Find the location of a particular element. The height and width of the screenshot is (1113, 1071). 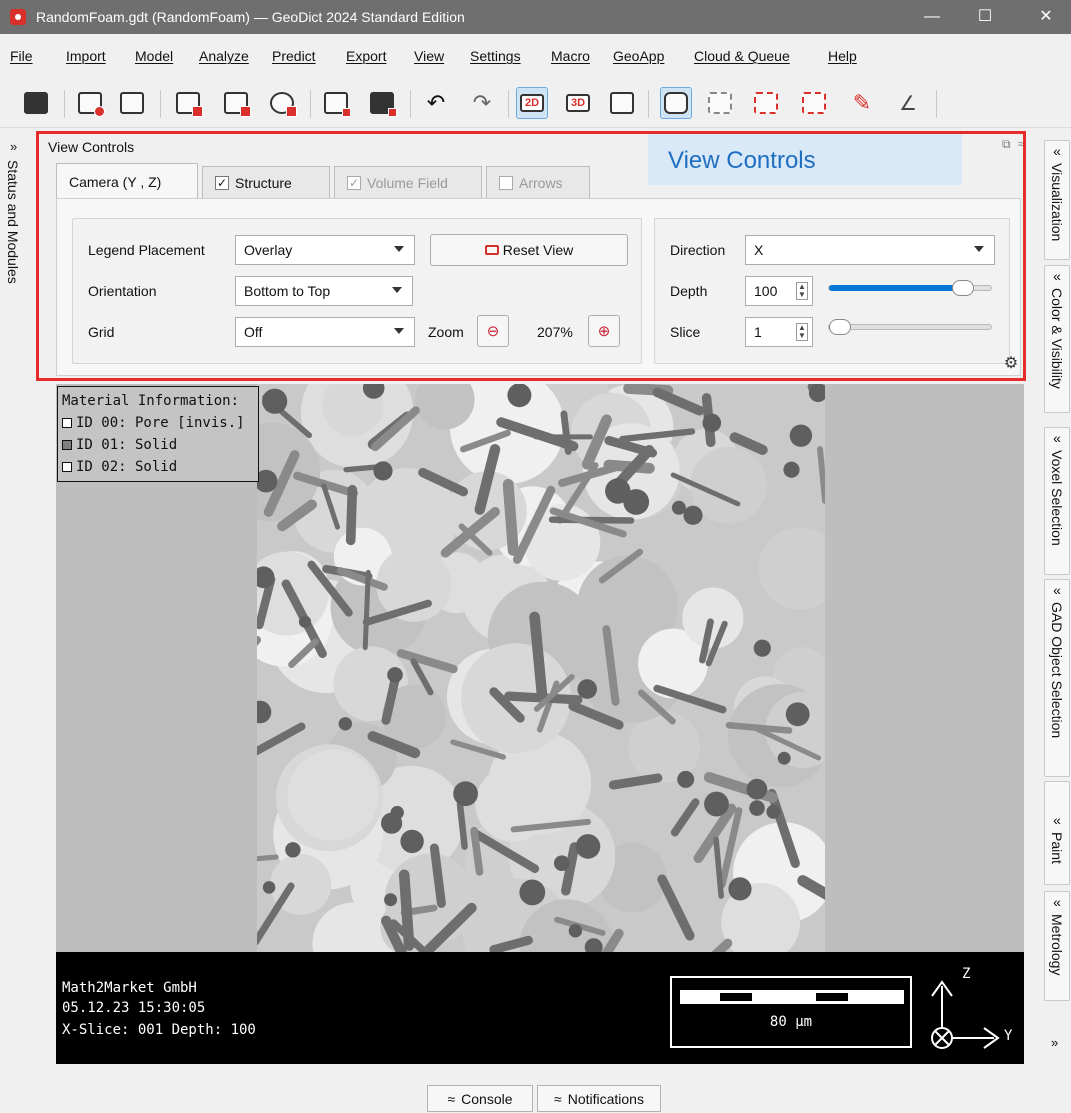

arrows-checkbox is located at coordinates (506, 182).